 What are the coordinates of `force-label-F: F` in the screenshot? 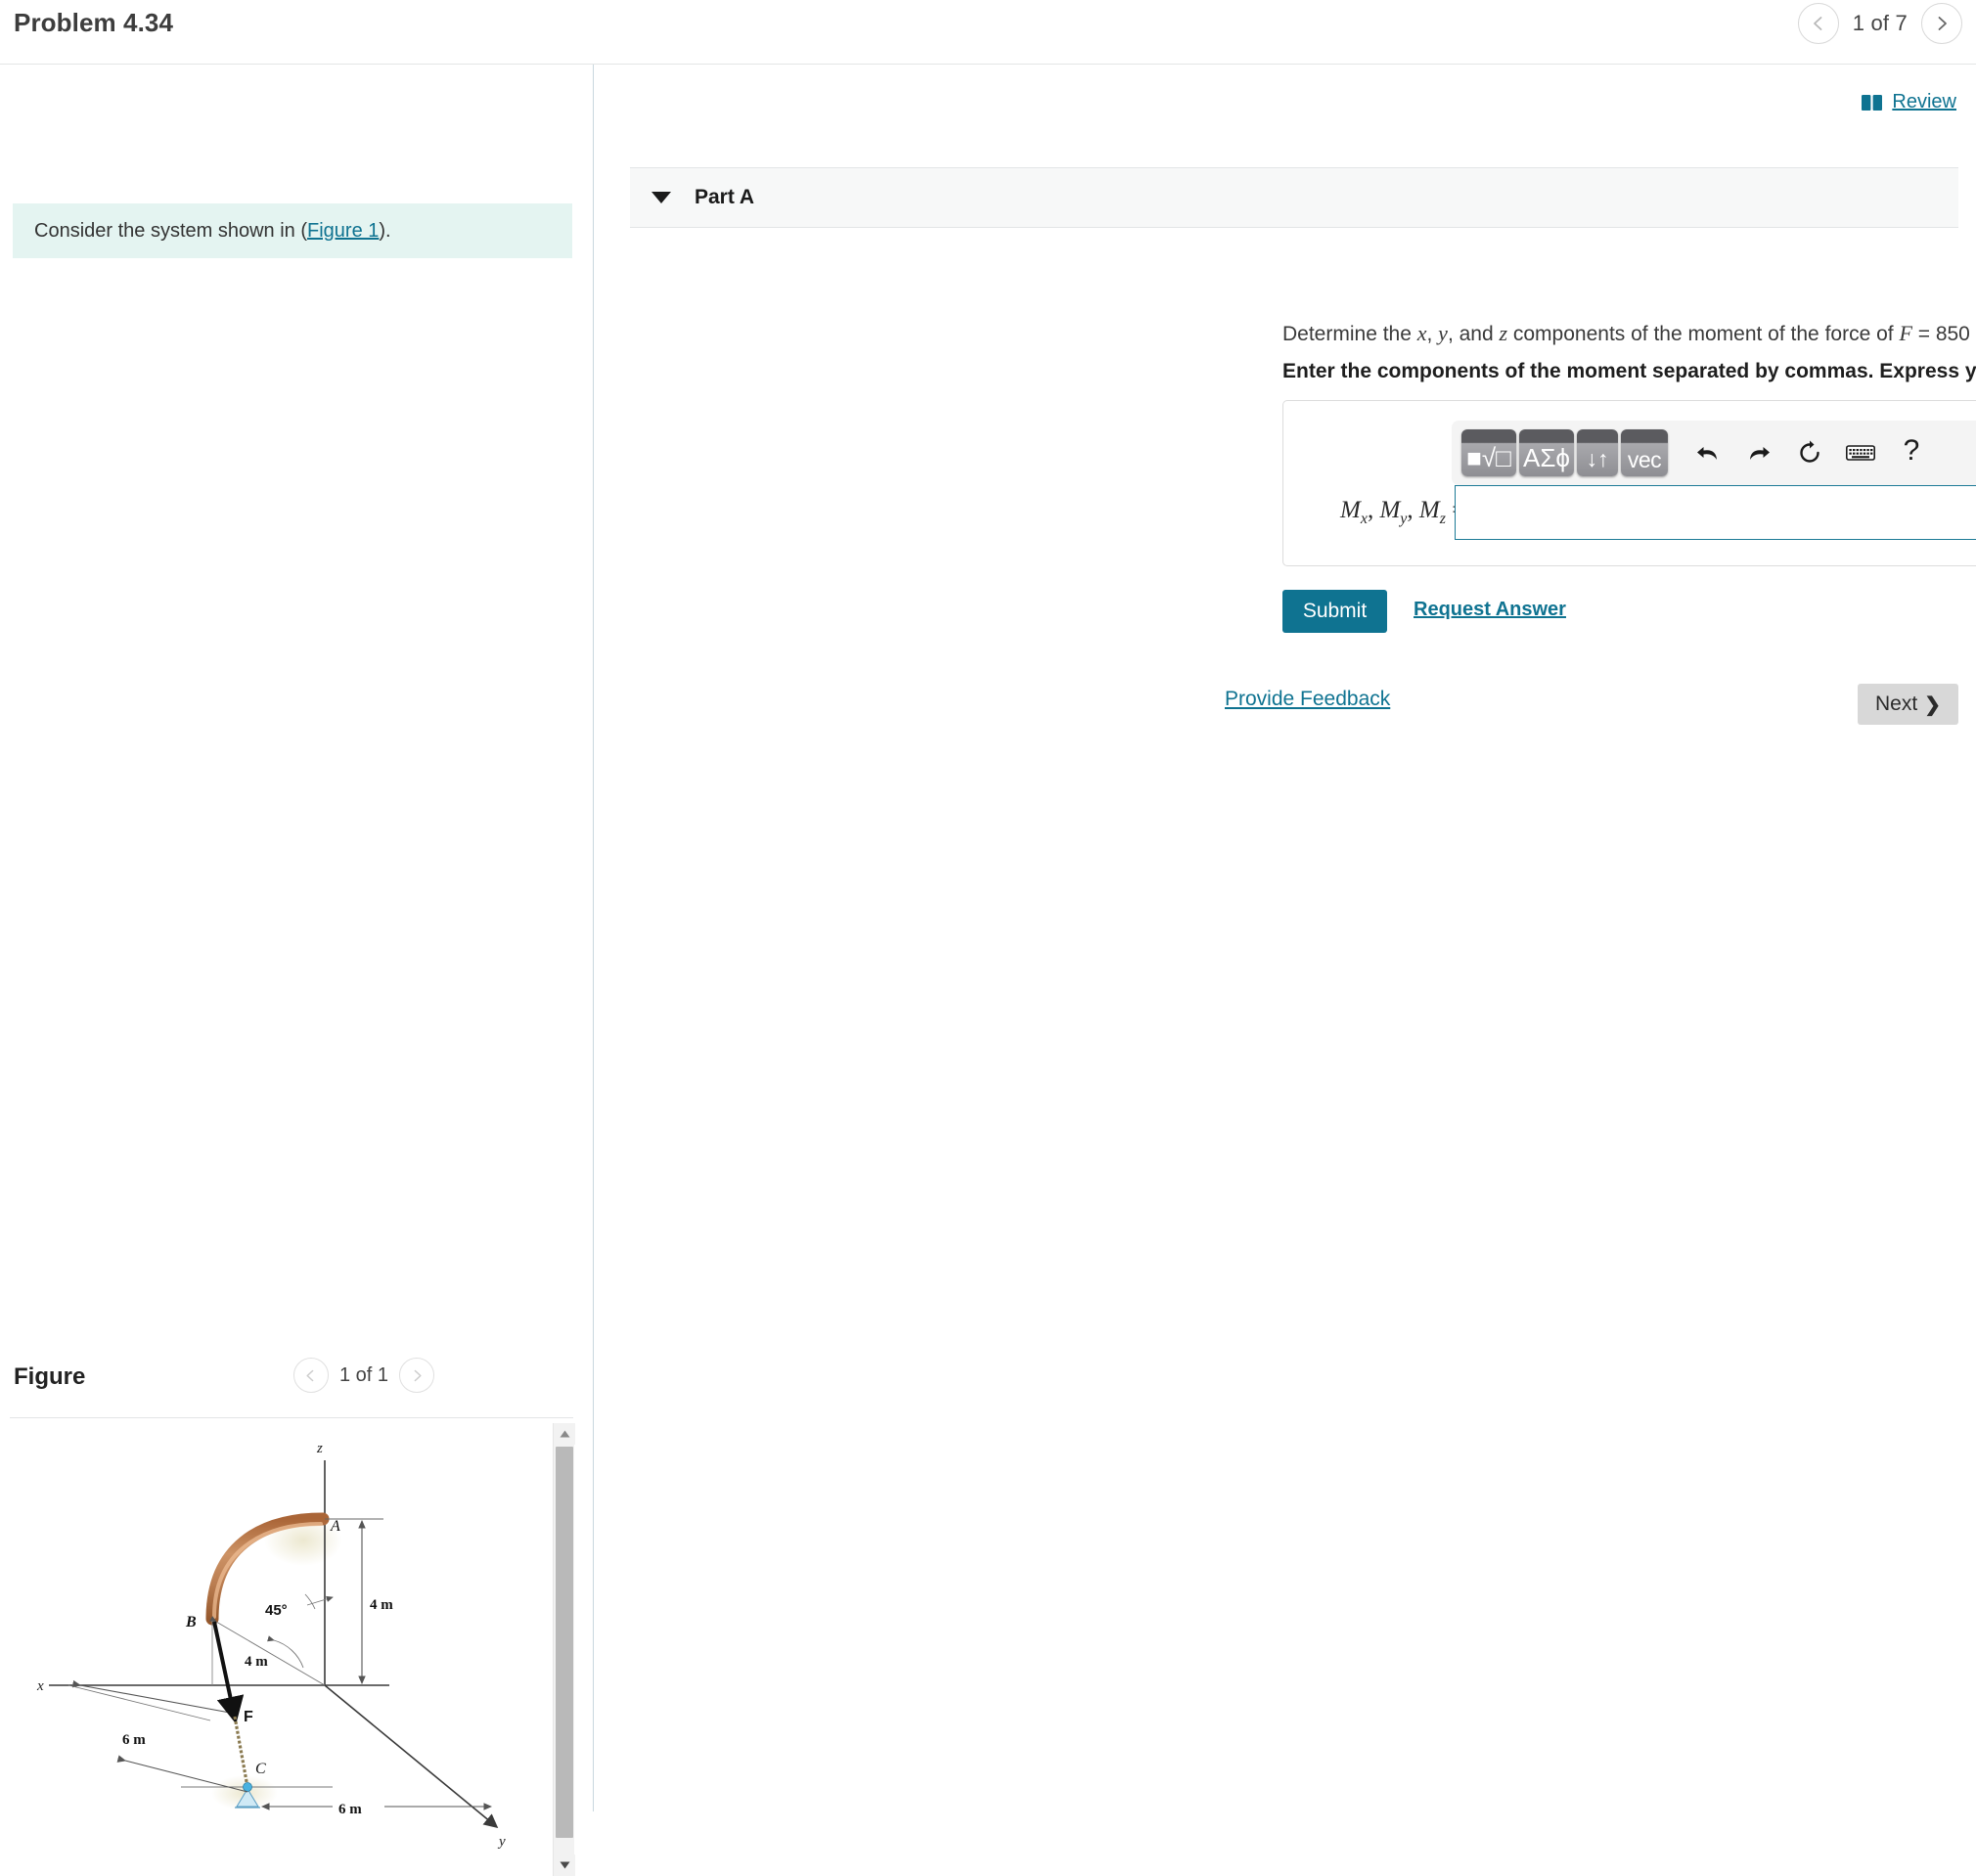 It's located at (248, 1717).